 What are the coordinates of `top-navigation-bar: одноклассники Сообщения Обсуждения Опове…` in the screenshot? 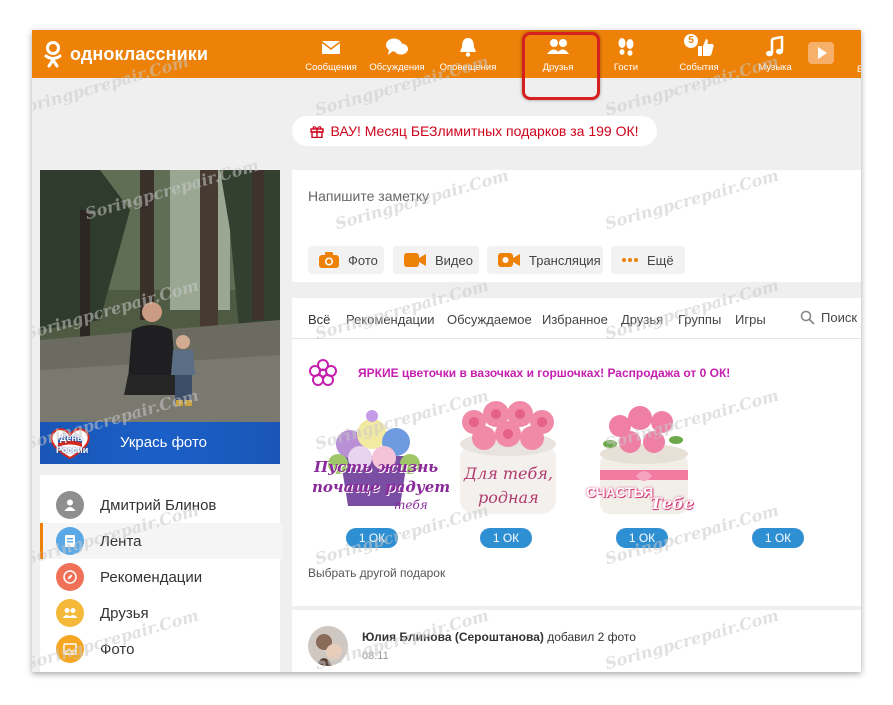 It's located at (446, 54).